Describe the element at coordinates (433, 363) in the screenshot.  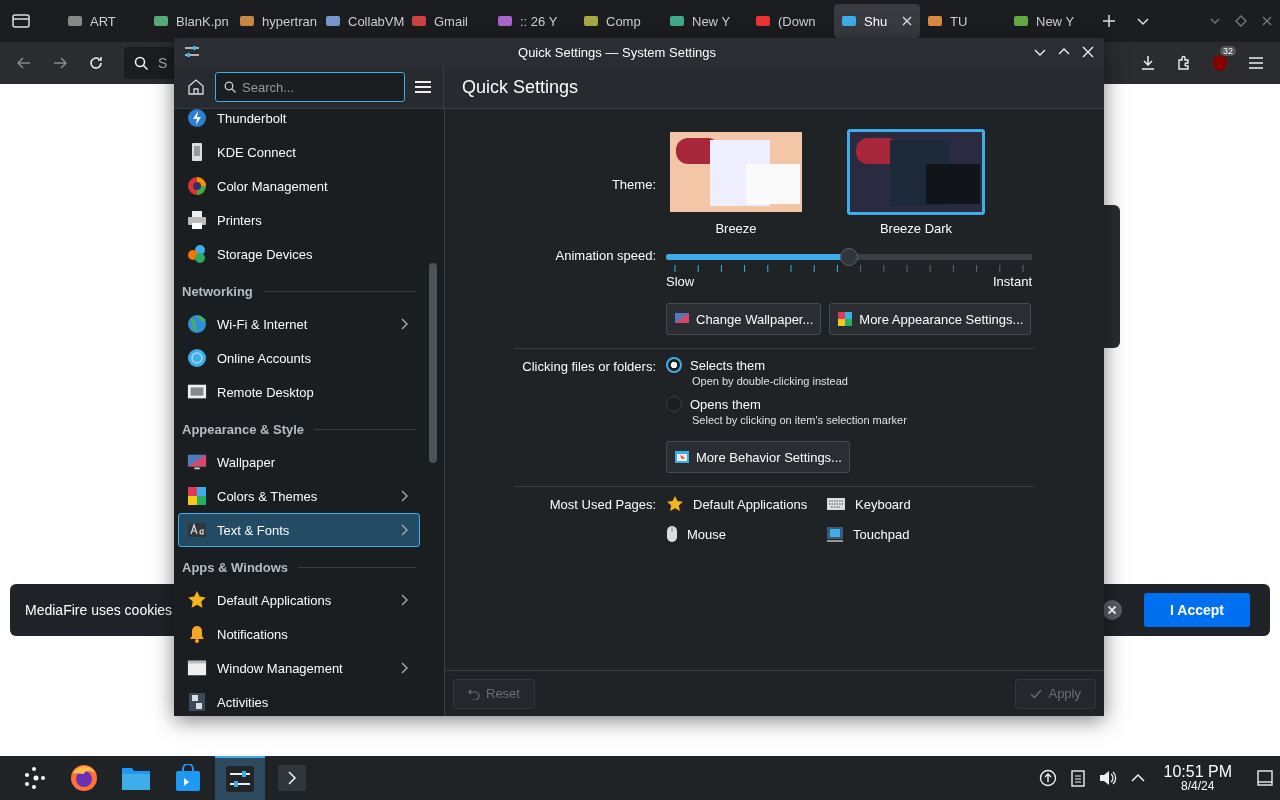
I see `scrollbar-thumb` at that location.